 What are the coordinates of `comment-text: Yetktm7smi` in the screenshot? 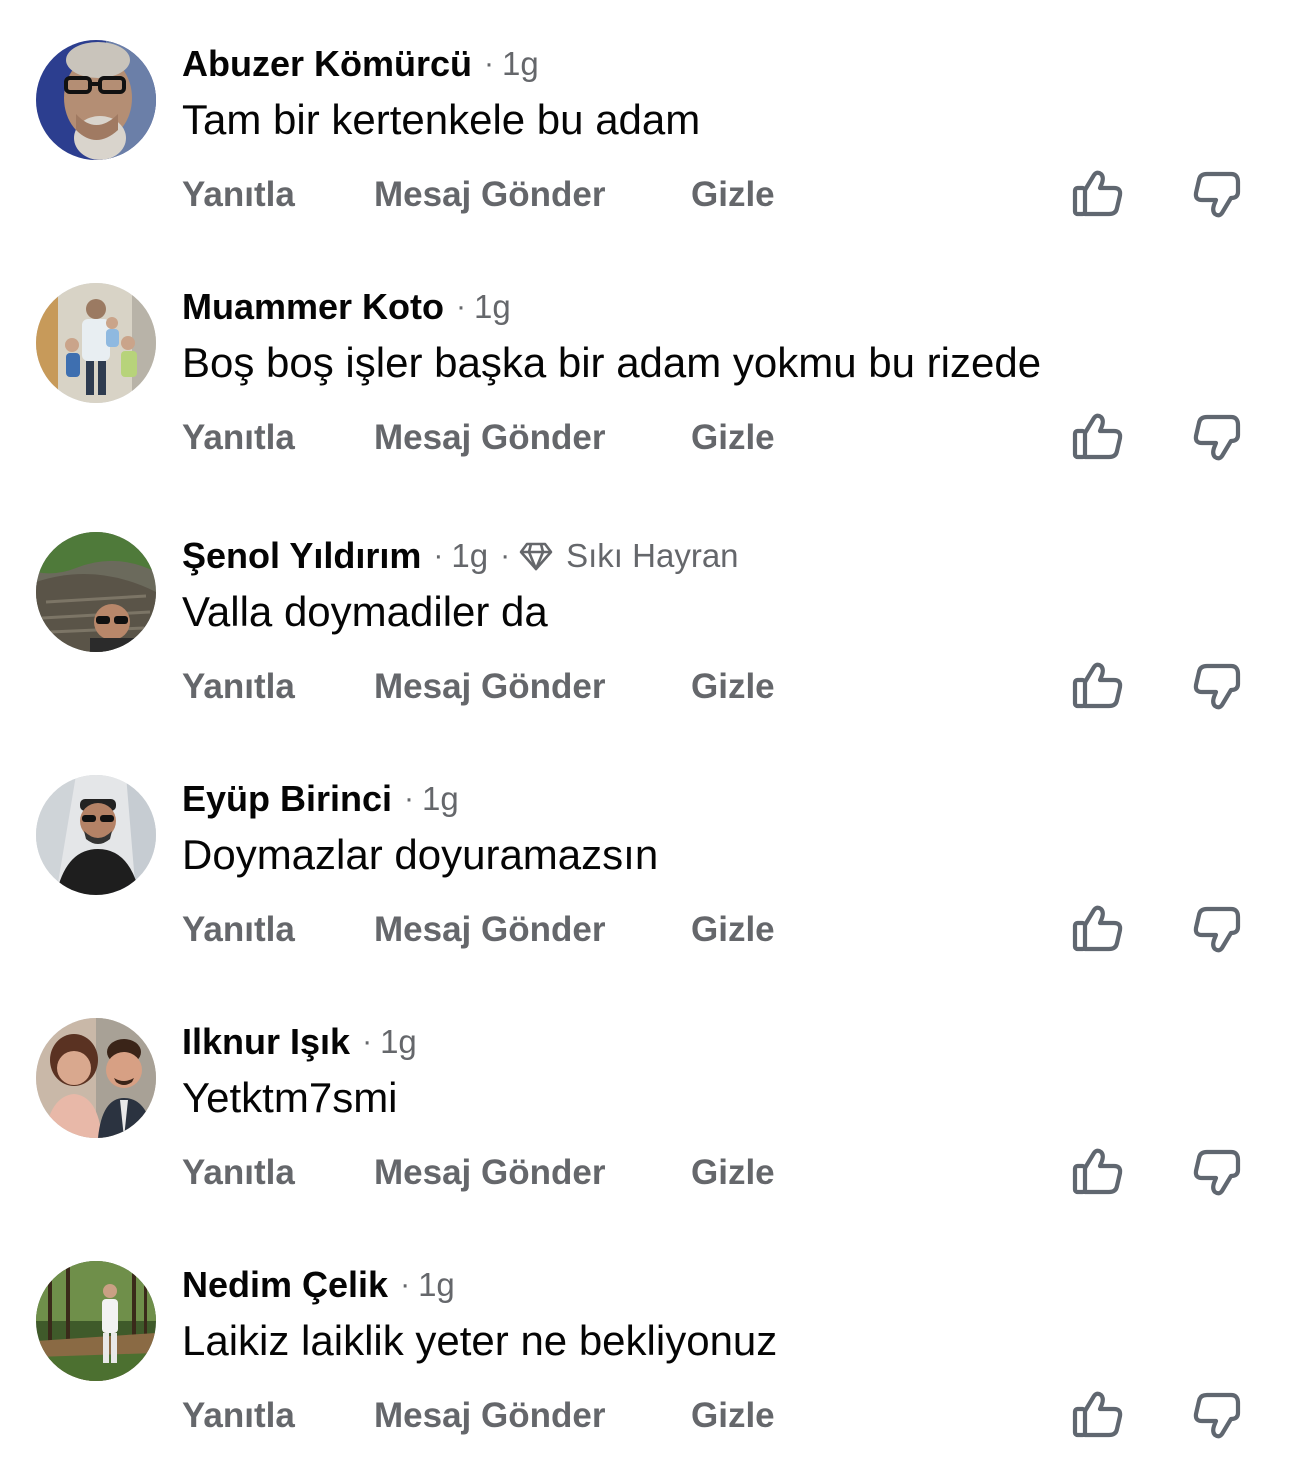 It's located at (290, 1097).